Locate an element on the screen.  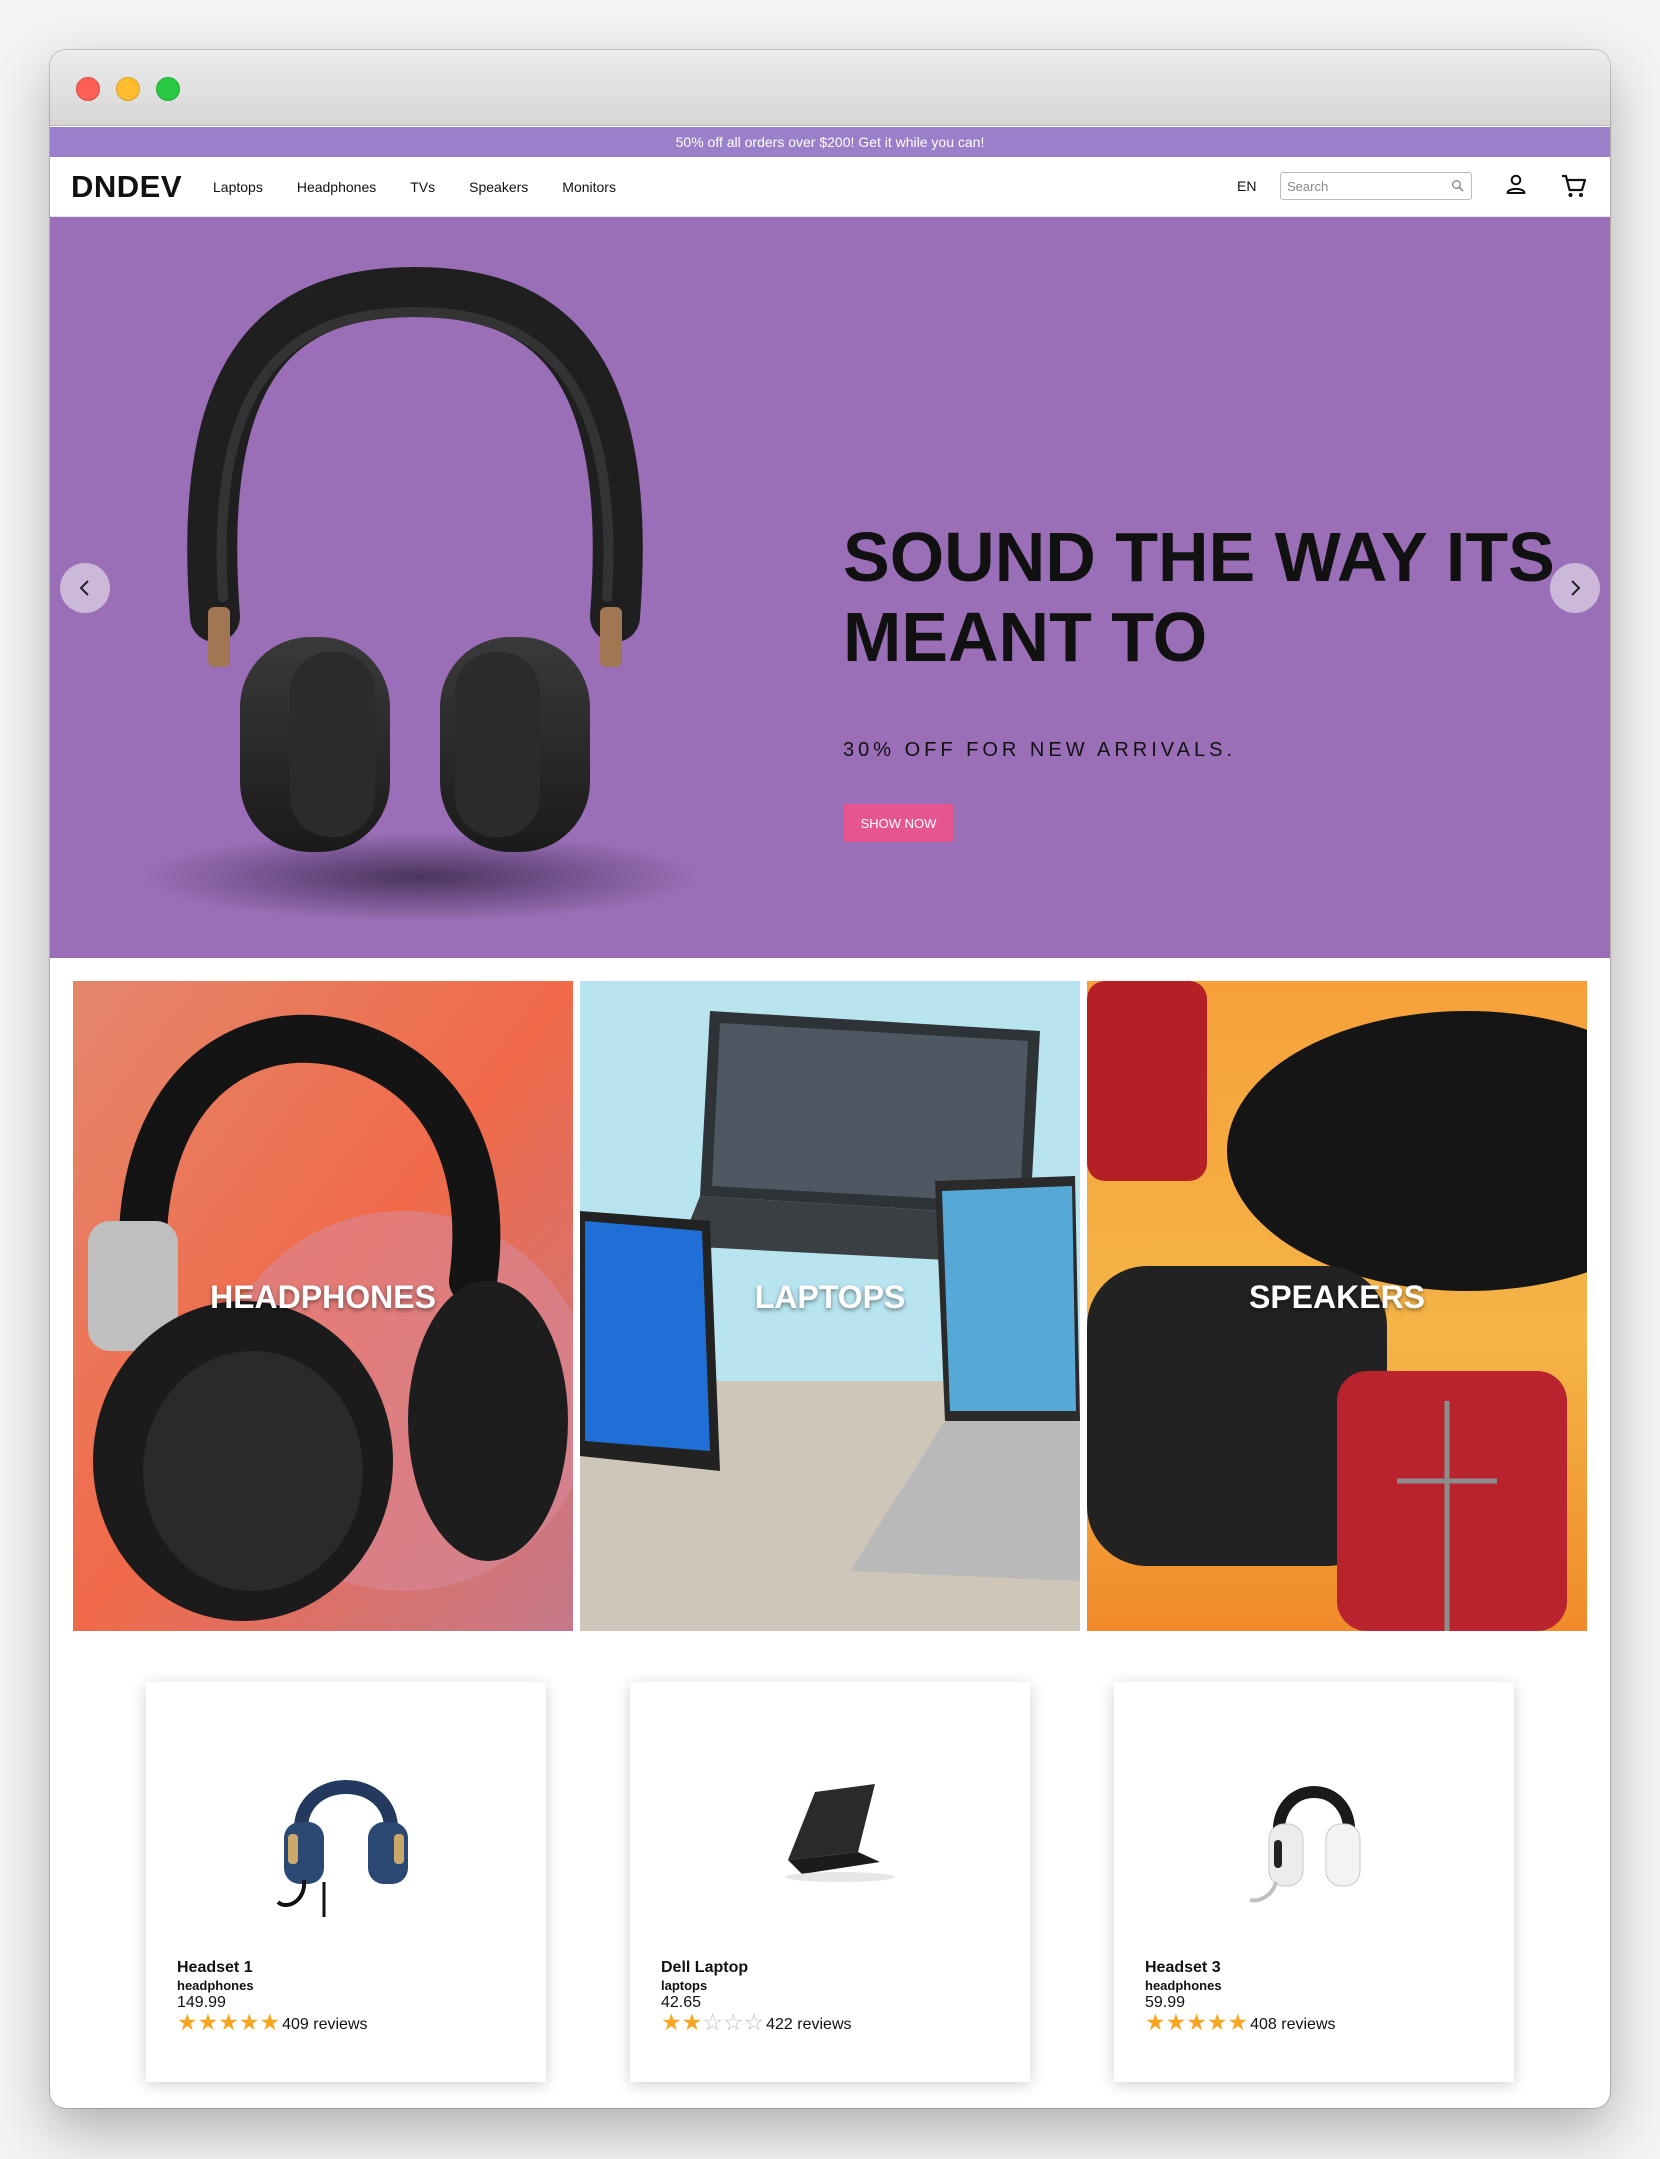
product-name: Headset 1 is located at coordinates (215, 1967).